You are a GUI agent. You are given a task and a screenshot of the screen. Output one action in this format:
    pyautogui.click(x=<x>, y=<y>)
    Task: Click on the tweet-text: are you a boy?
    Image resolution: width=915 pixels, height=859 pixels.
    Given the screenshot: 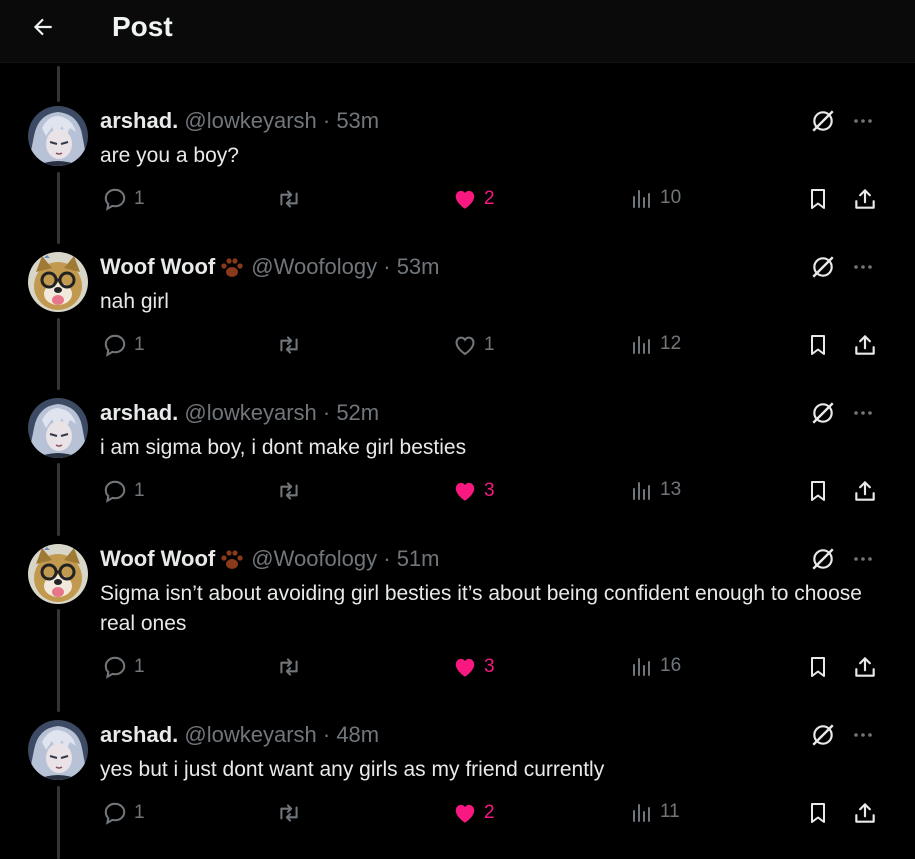 What is the action you would take?
    pyautogui.click(x=169, y=155)
    